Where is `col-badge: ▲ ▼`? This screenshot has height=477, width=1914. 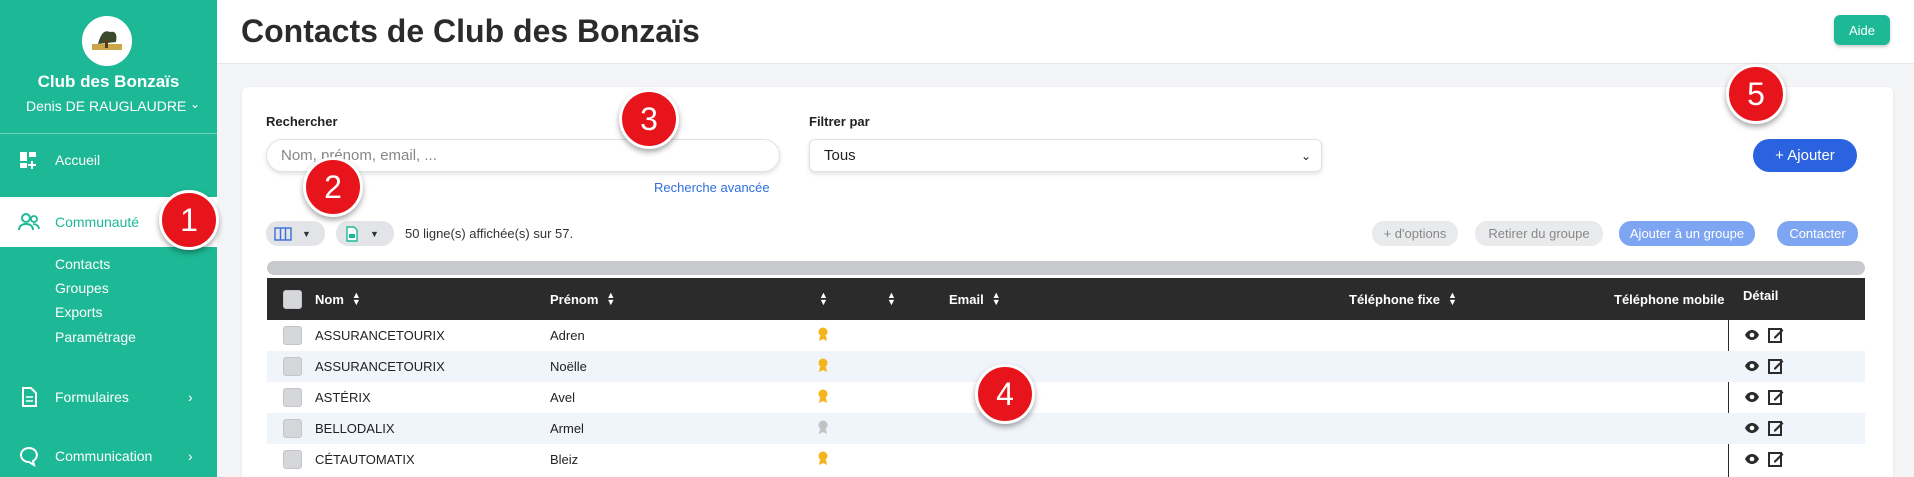 col-badge: ▲ ▼ is located at coordinates (819, 299).